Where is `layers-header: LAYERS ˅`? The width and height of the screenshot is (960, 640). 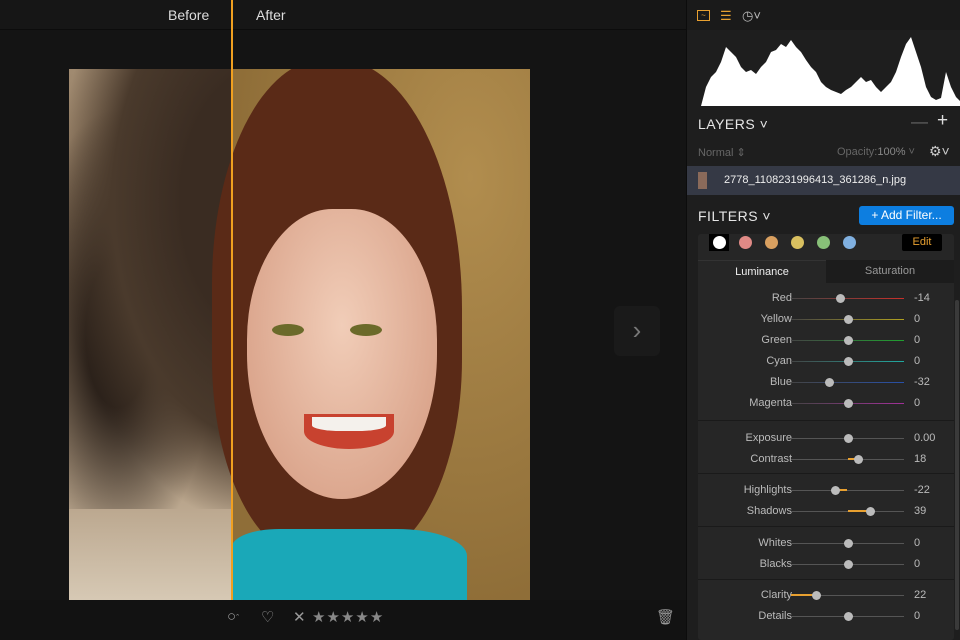
layers-header: LAYERS ˅ is located at coordinates (733, 124).